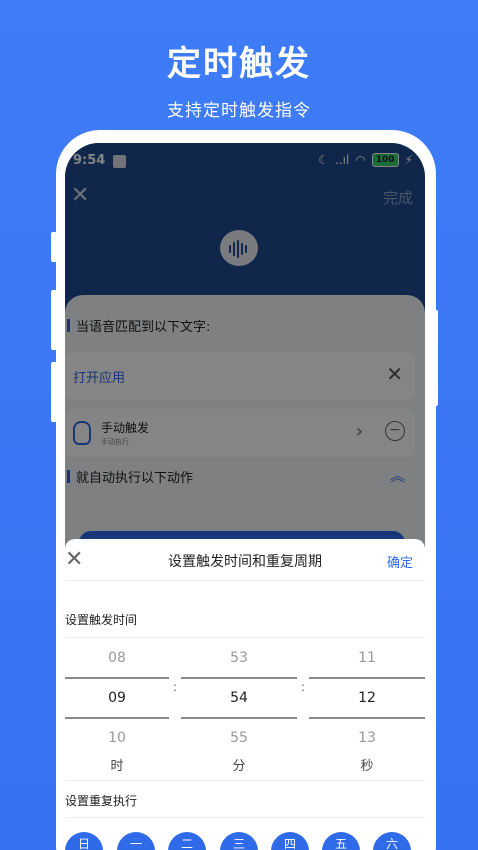  I want to click on phone-power-button, so click(435, 358).